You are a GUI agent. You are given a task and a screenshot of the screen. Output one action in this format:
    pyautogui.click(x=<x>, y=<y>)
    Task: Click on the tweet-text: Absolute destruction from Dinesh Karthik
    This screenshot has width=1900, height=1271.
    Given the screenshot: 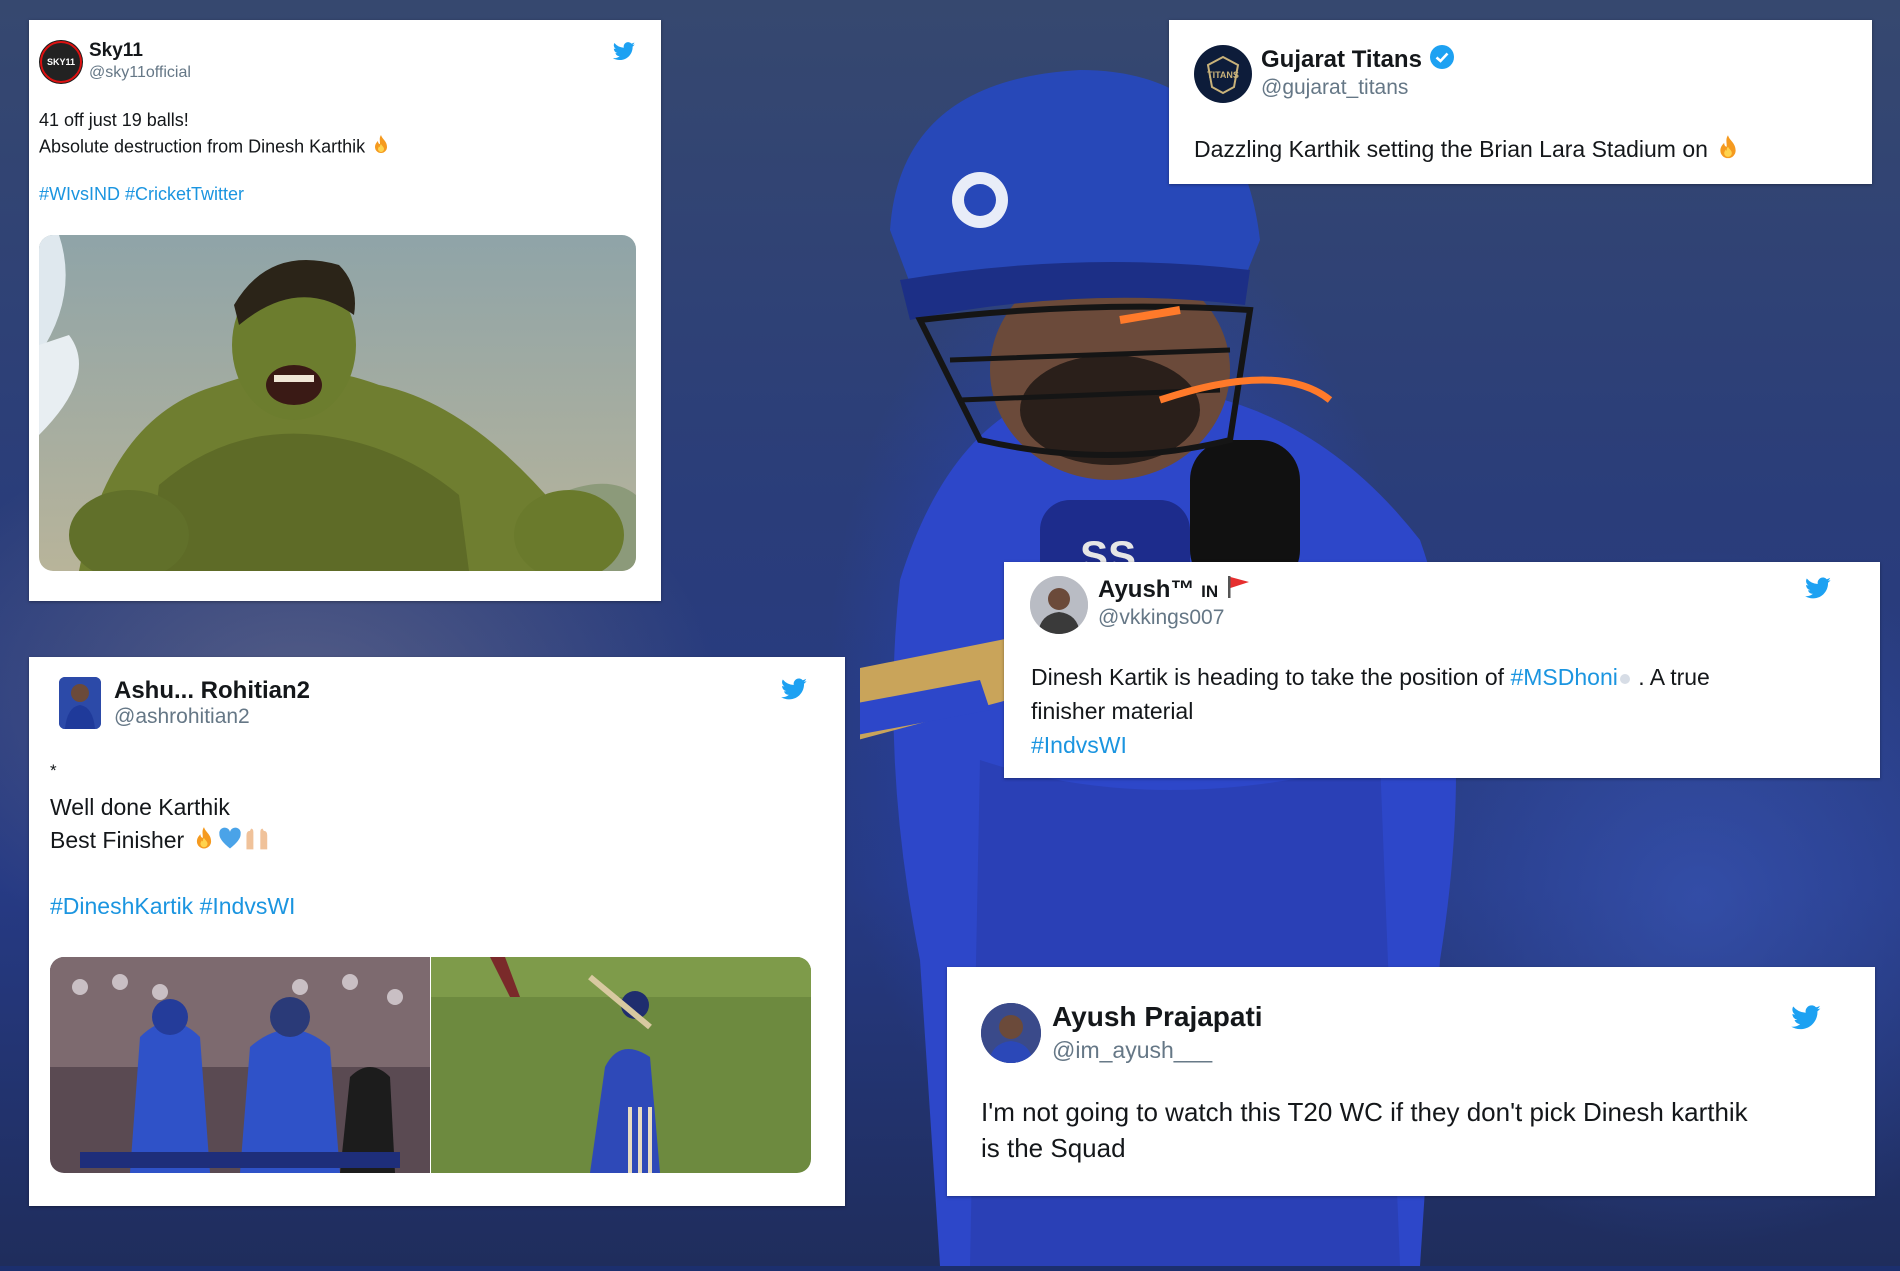 What is the action you would take?
    pyautogui.click(x=202, y=146)
    